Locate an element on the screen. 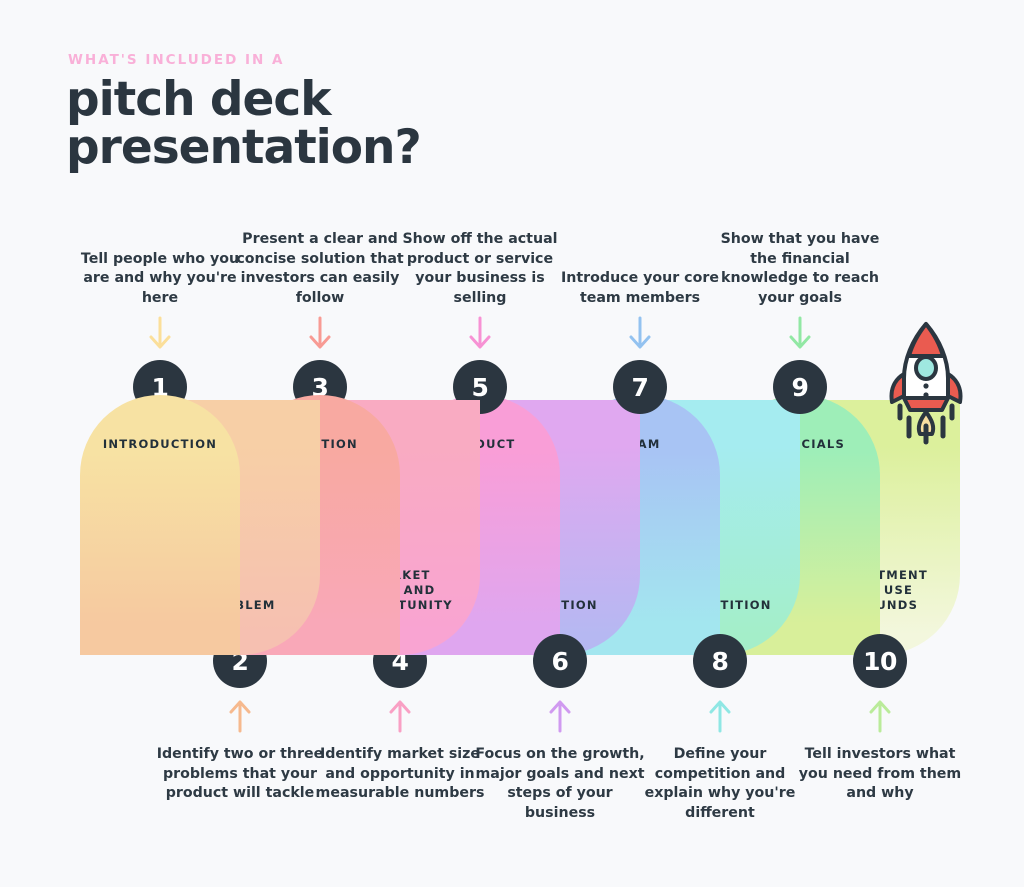 Image resolution: width=1024 pixels, height=887 pixels. step-number-badge-8: 8 is located at coordinates (720, 661).